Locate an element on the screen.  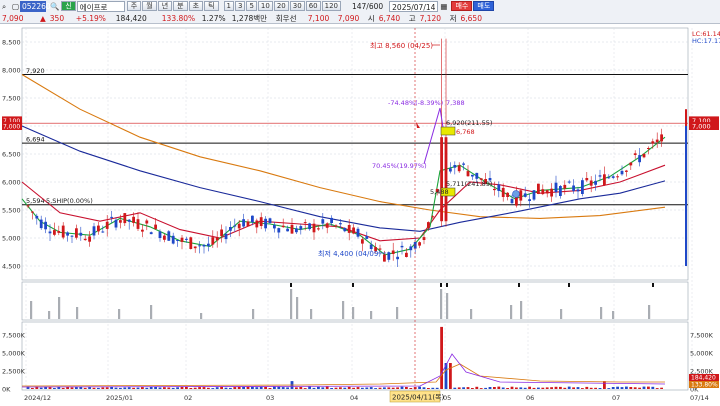
low-price: 6,650 is located at coordinates (471, 18).